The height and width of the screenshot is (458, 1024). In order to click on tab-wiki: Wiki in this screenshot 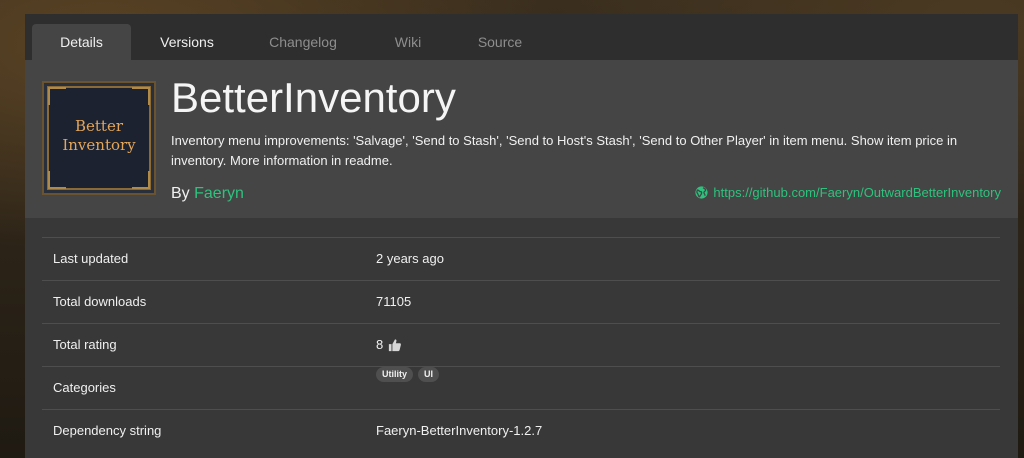, I will do `click(408, 42)`.